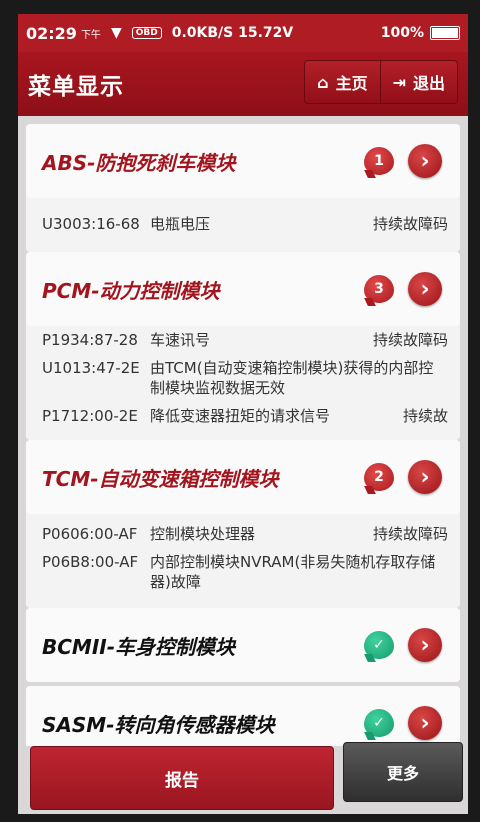 The height and width of the screenshot is (822, 480). What do you see at coordinates (116, 33) in the screenshot?
I see `wifi-icon: ▼` at bounding box center [116, 33].